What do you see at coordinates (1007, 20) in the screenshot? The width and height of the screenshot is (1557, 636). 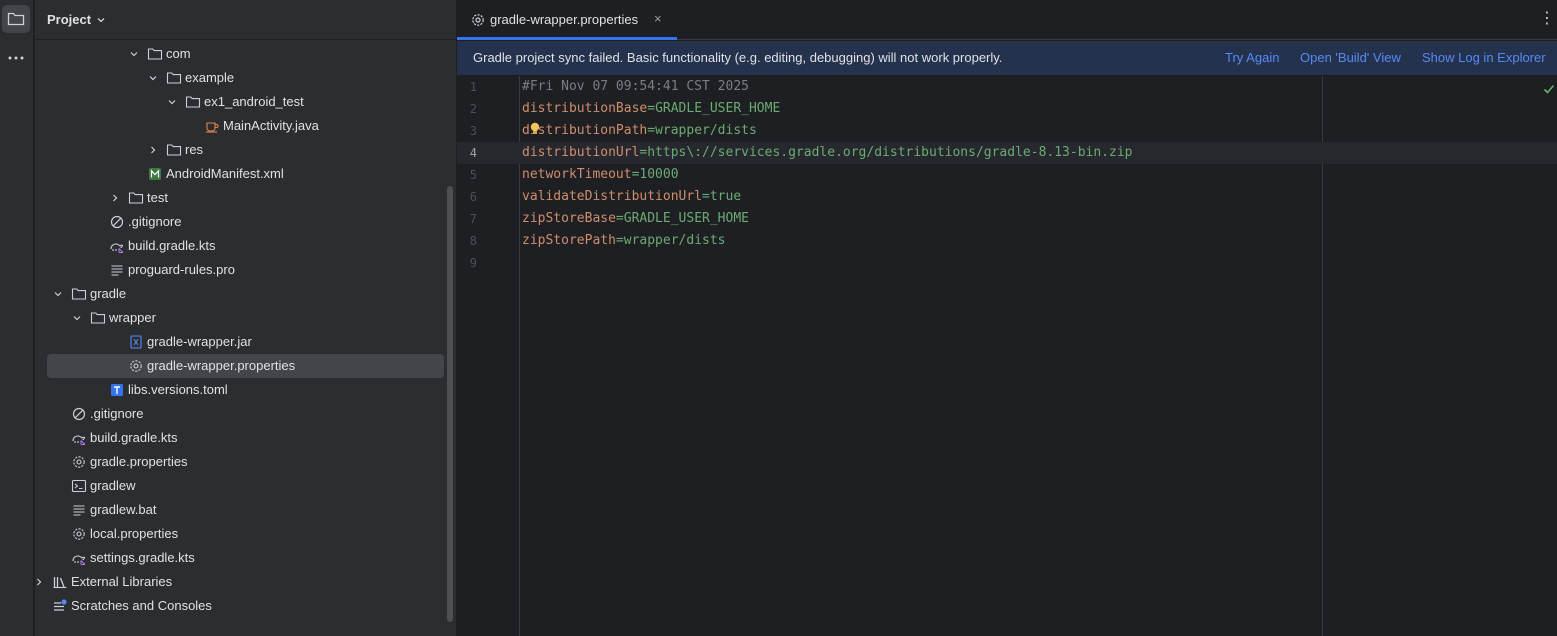 I see `editor-tab-bar: gradle-wrapper.properties × ⋮` at bounding box center [1007, 20].